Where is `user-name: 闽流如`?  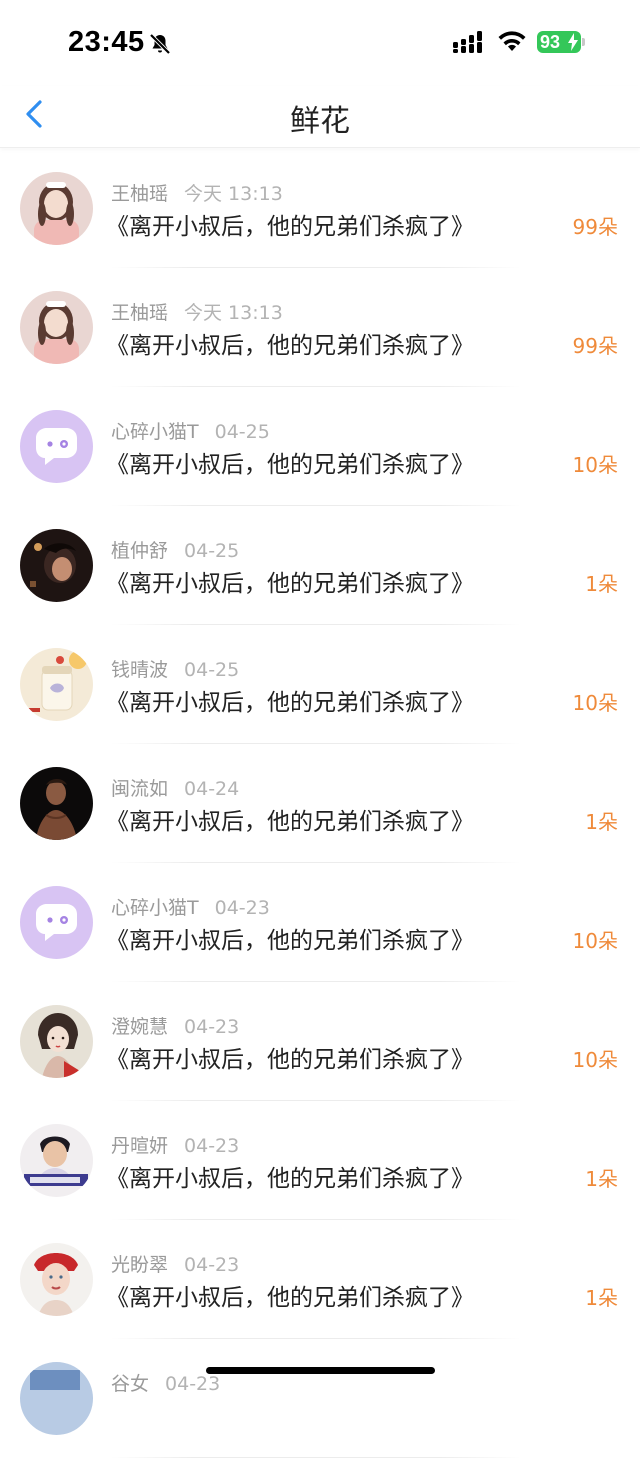
user-name: 闽流如 is located at coordinates (140, 789).